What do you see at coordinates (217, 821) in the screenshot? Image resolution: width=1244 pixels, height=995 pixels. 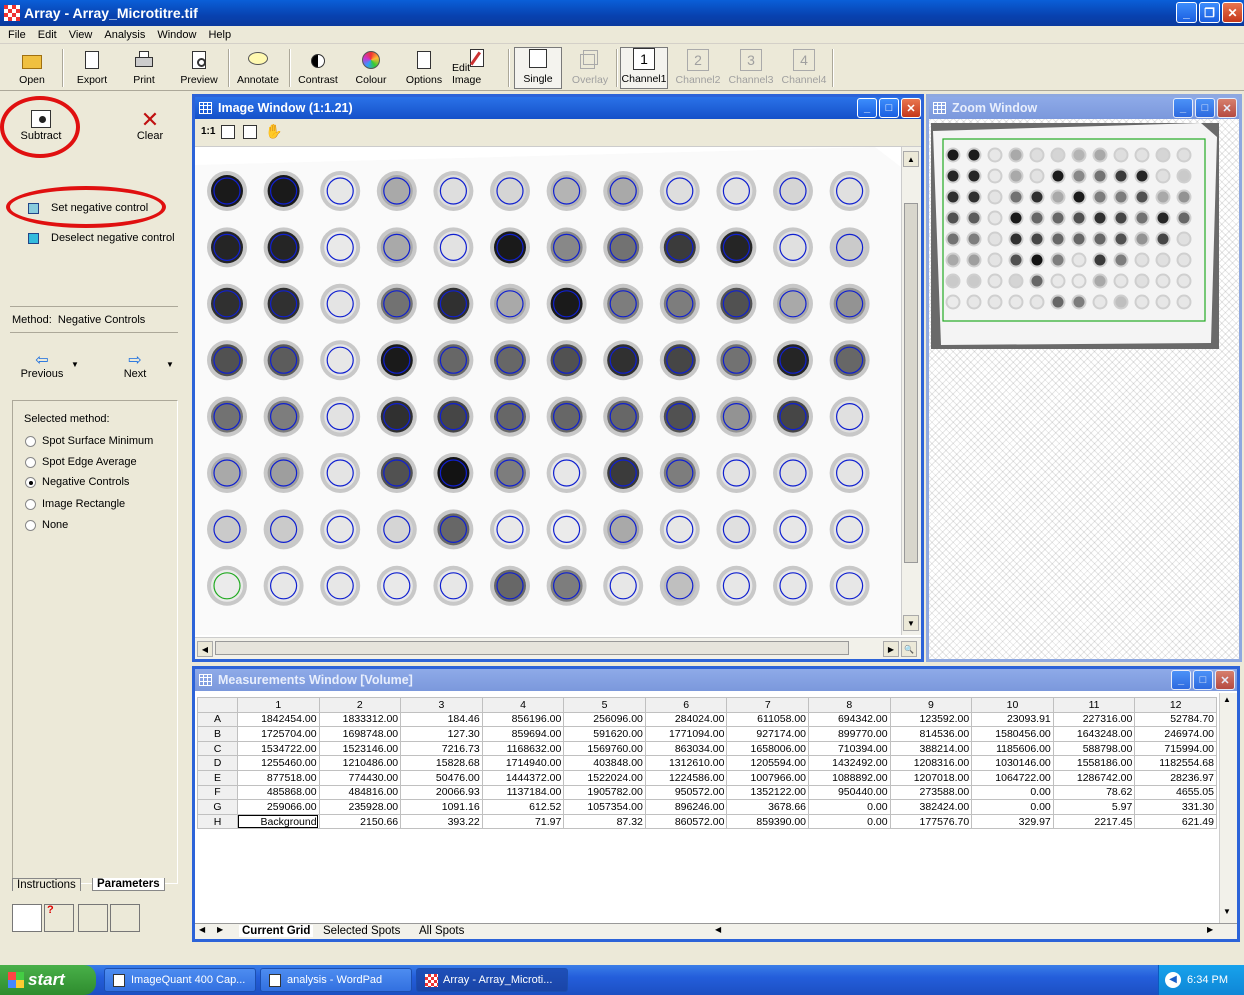 I see `row-header: H` at bounding box center [217, 821].